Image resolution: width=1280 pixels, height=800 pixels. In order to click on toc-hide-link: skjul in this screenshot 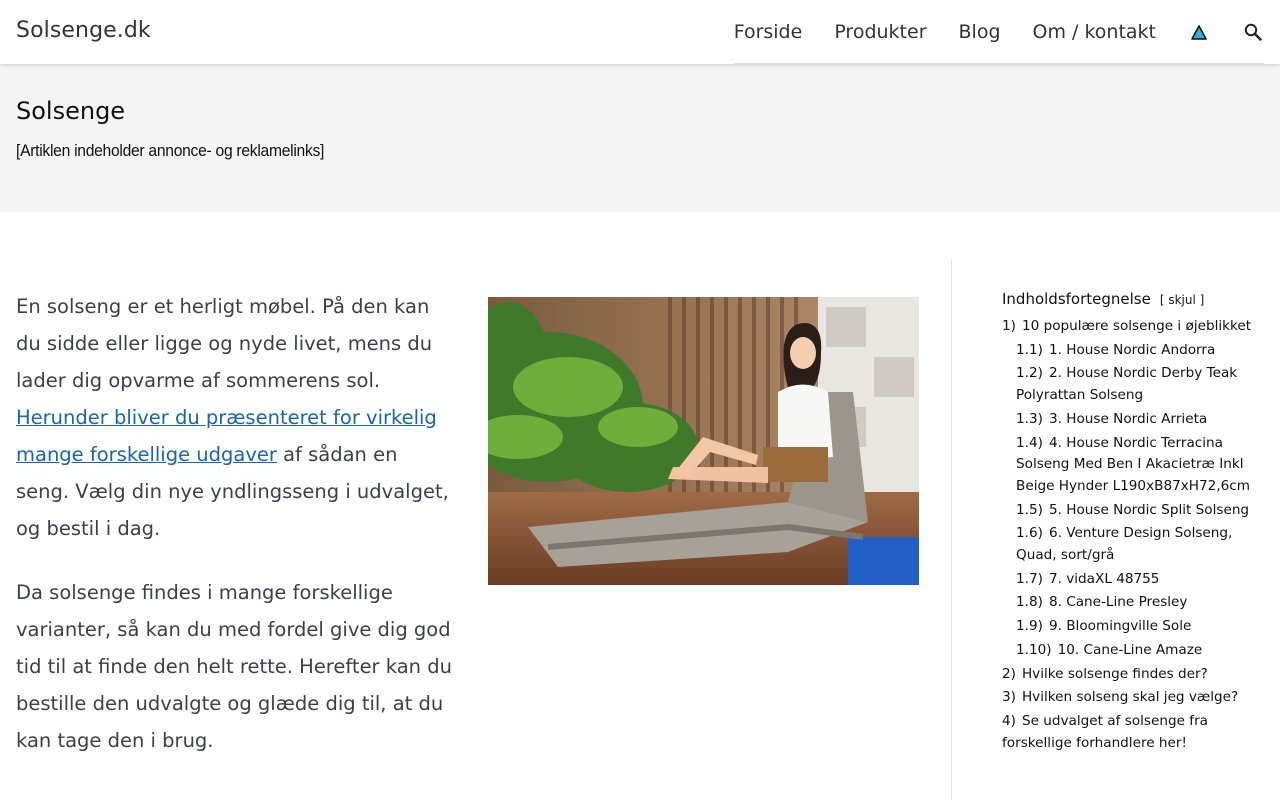, I will do `click(1181, 300)`.